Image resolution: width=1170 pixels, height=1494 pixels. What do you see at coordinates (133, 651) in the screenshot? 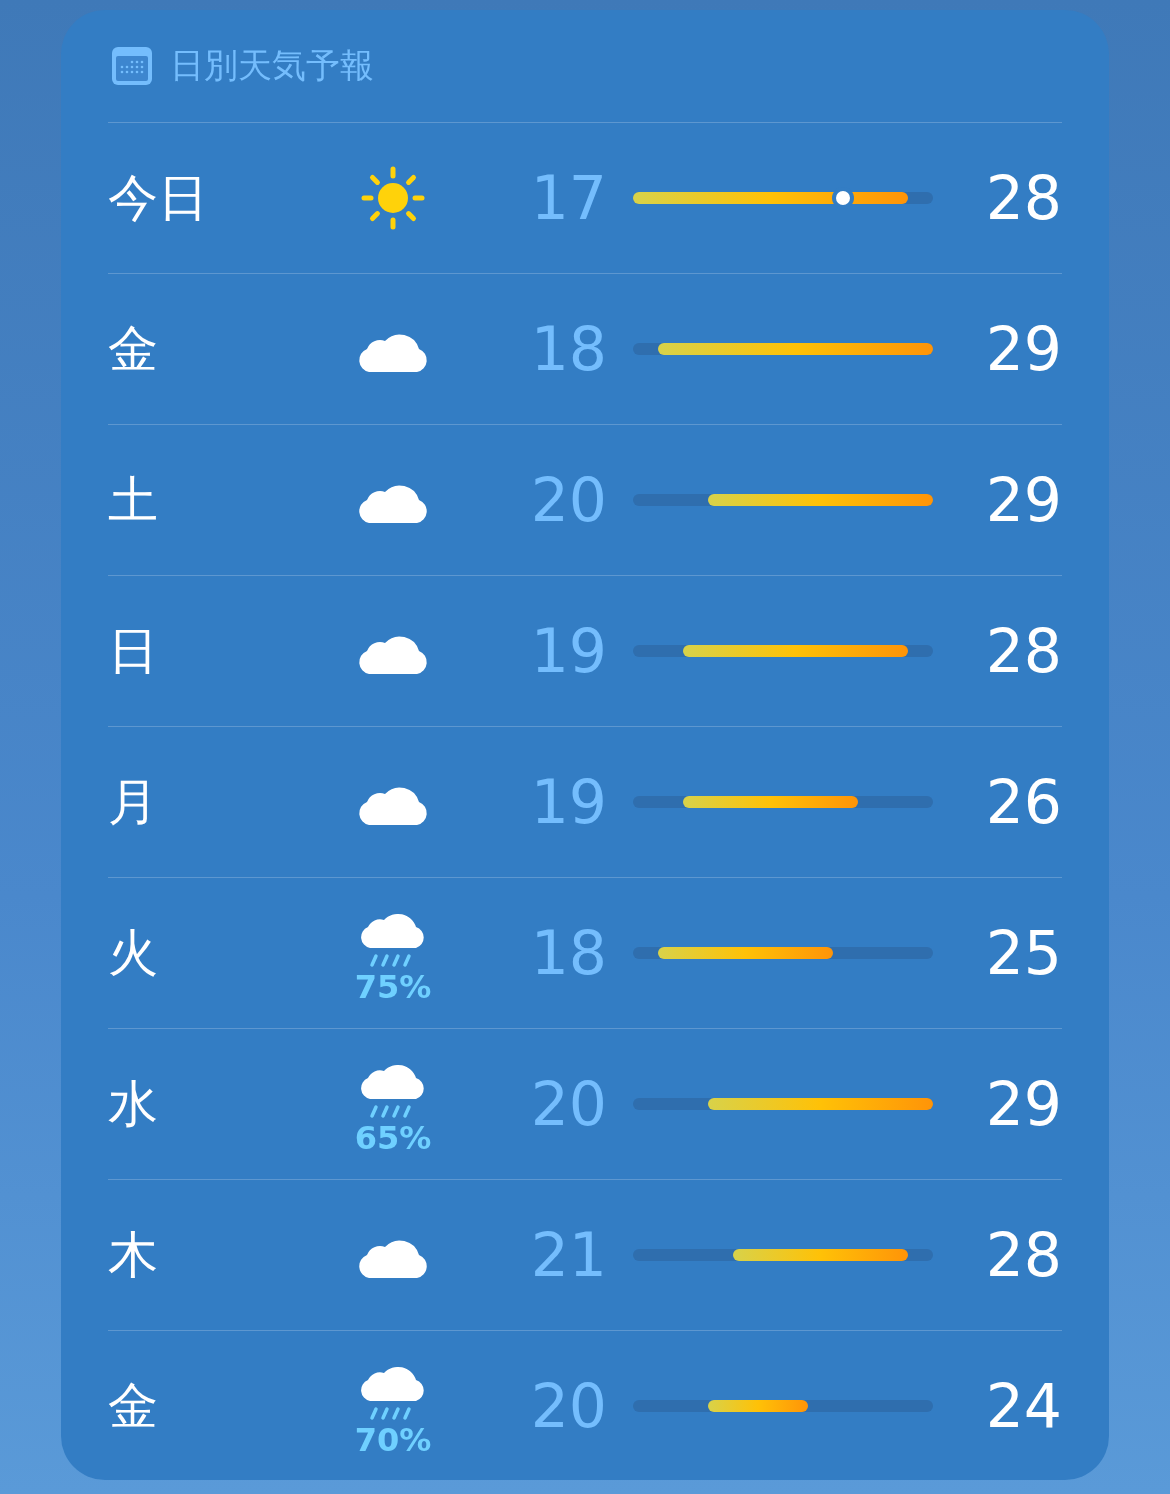
I see `day-label: 日` at bounding box center [133, 651].